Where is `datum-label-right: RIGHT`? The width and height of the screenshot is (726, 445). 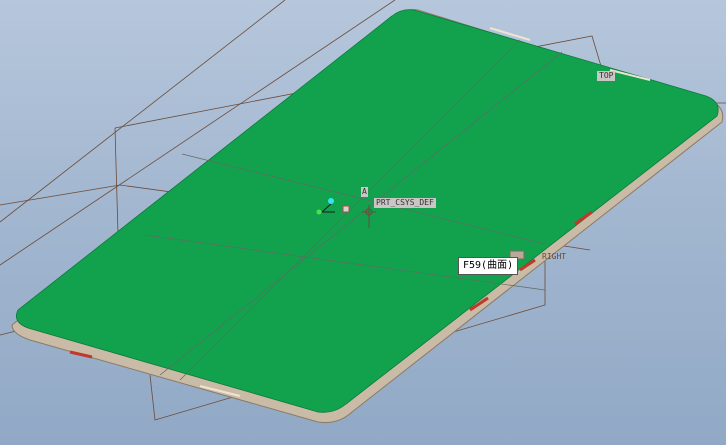 datum-label-right: RIGHT is located at coordinates (554, 257).